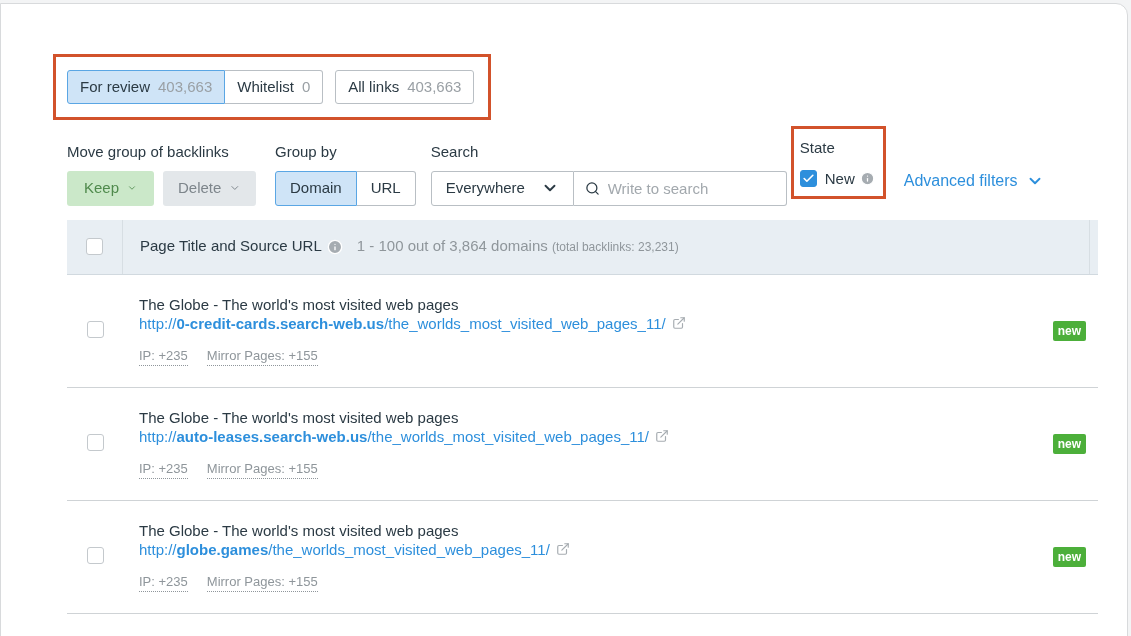 The height and width of the screenshot is (636, 1131). Describe the element at coordinates (502, 188) in the screenshot. I see `scope-dropdown: Everywhere` at that location.